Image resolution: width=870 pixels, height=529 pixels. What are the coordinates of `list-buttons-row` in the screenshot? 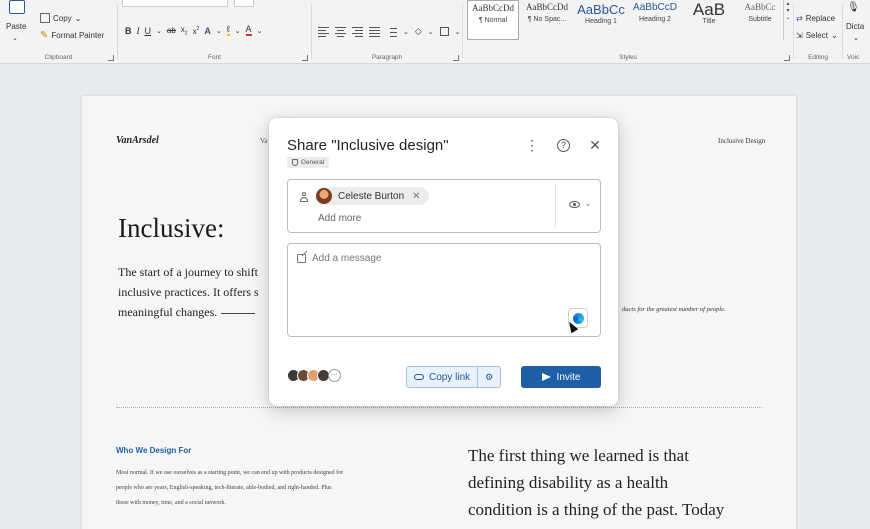 It's located at (385, 3).